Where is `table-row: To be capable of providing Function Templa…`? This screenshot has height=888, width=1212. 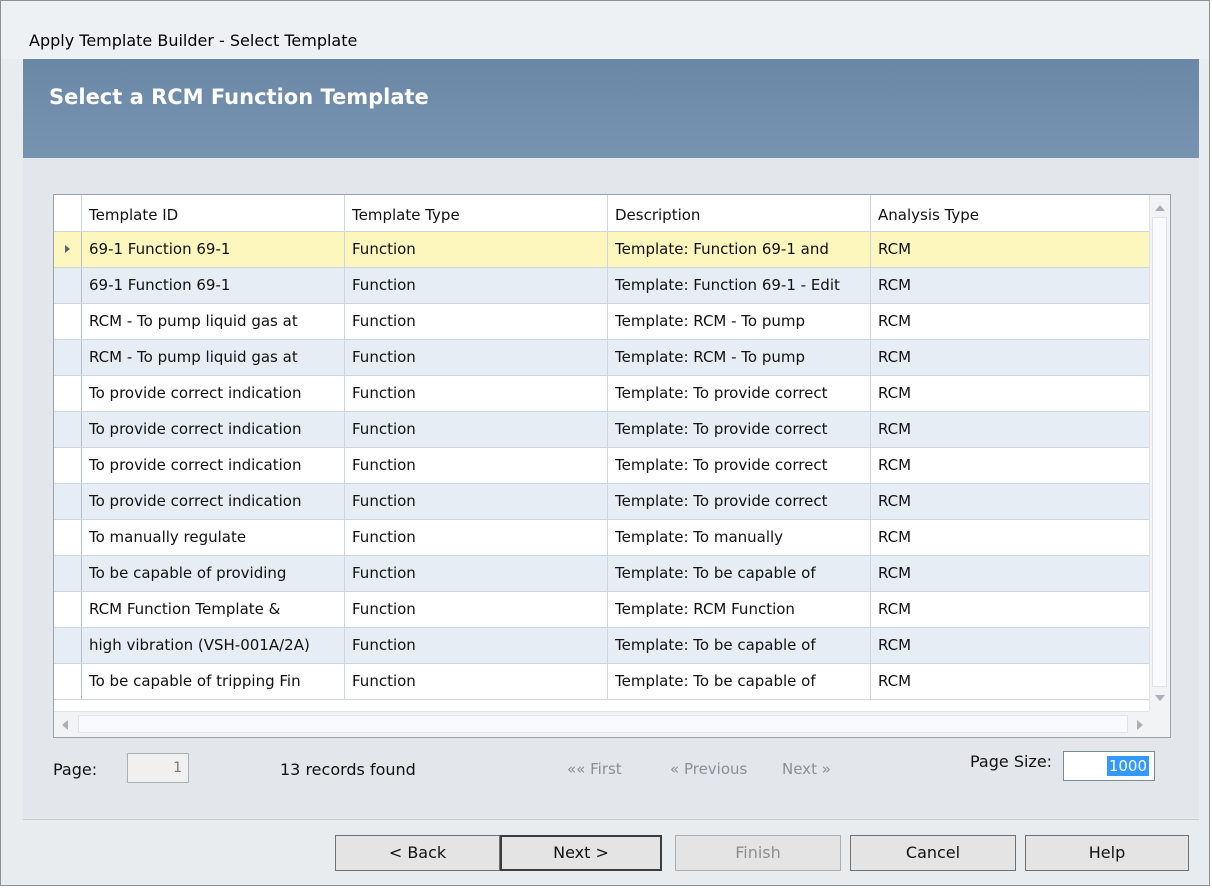 table-row: To be capable of providing Function Templa… is located at coordinates (602, 574).